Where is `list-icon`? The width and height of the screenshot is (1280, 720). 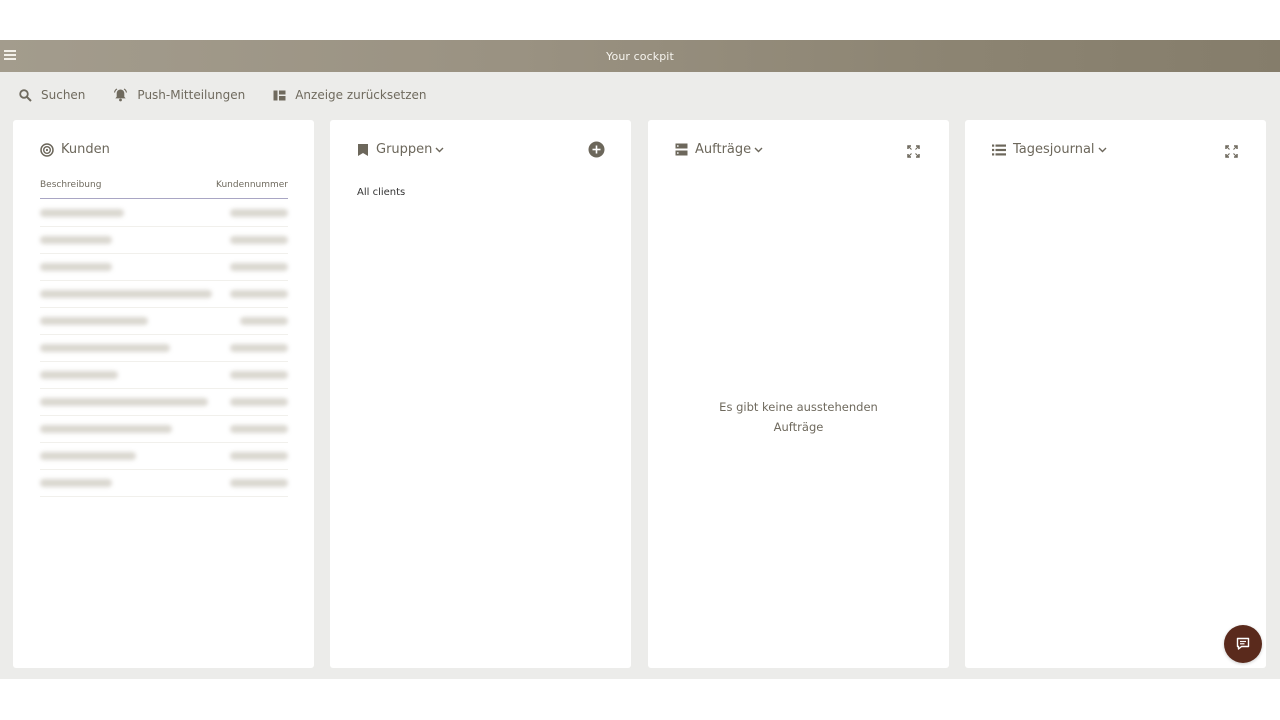 list-icon is located at coordinates (999, 149).